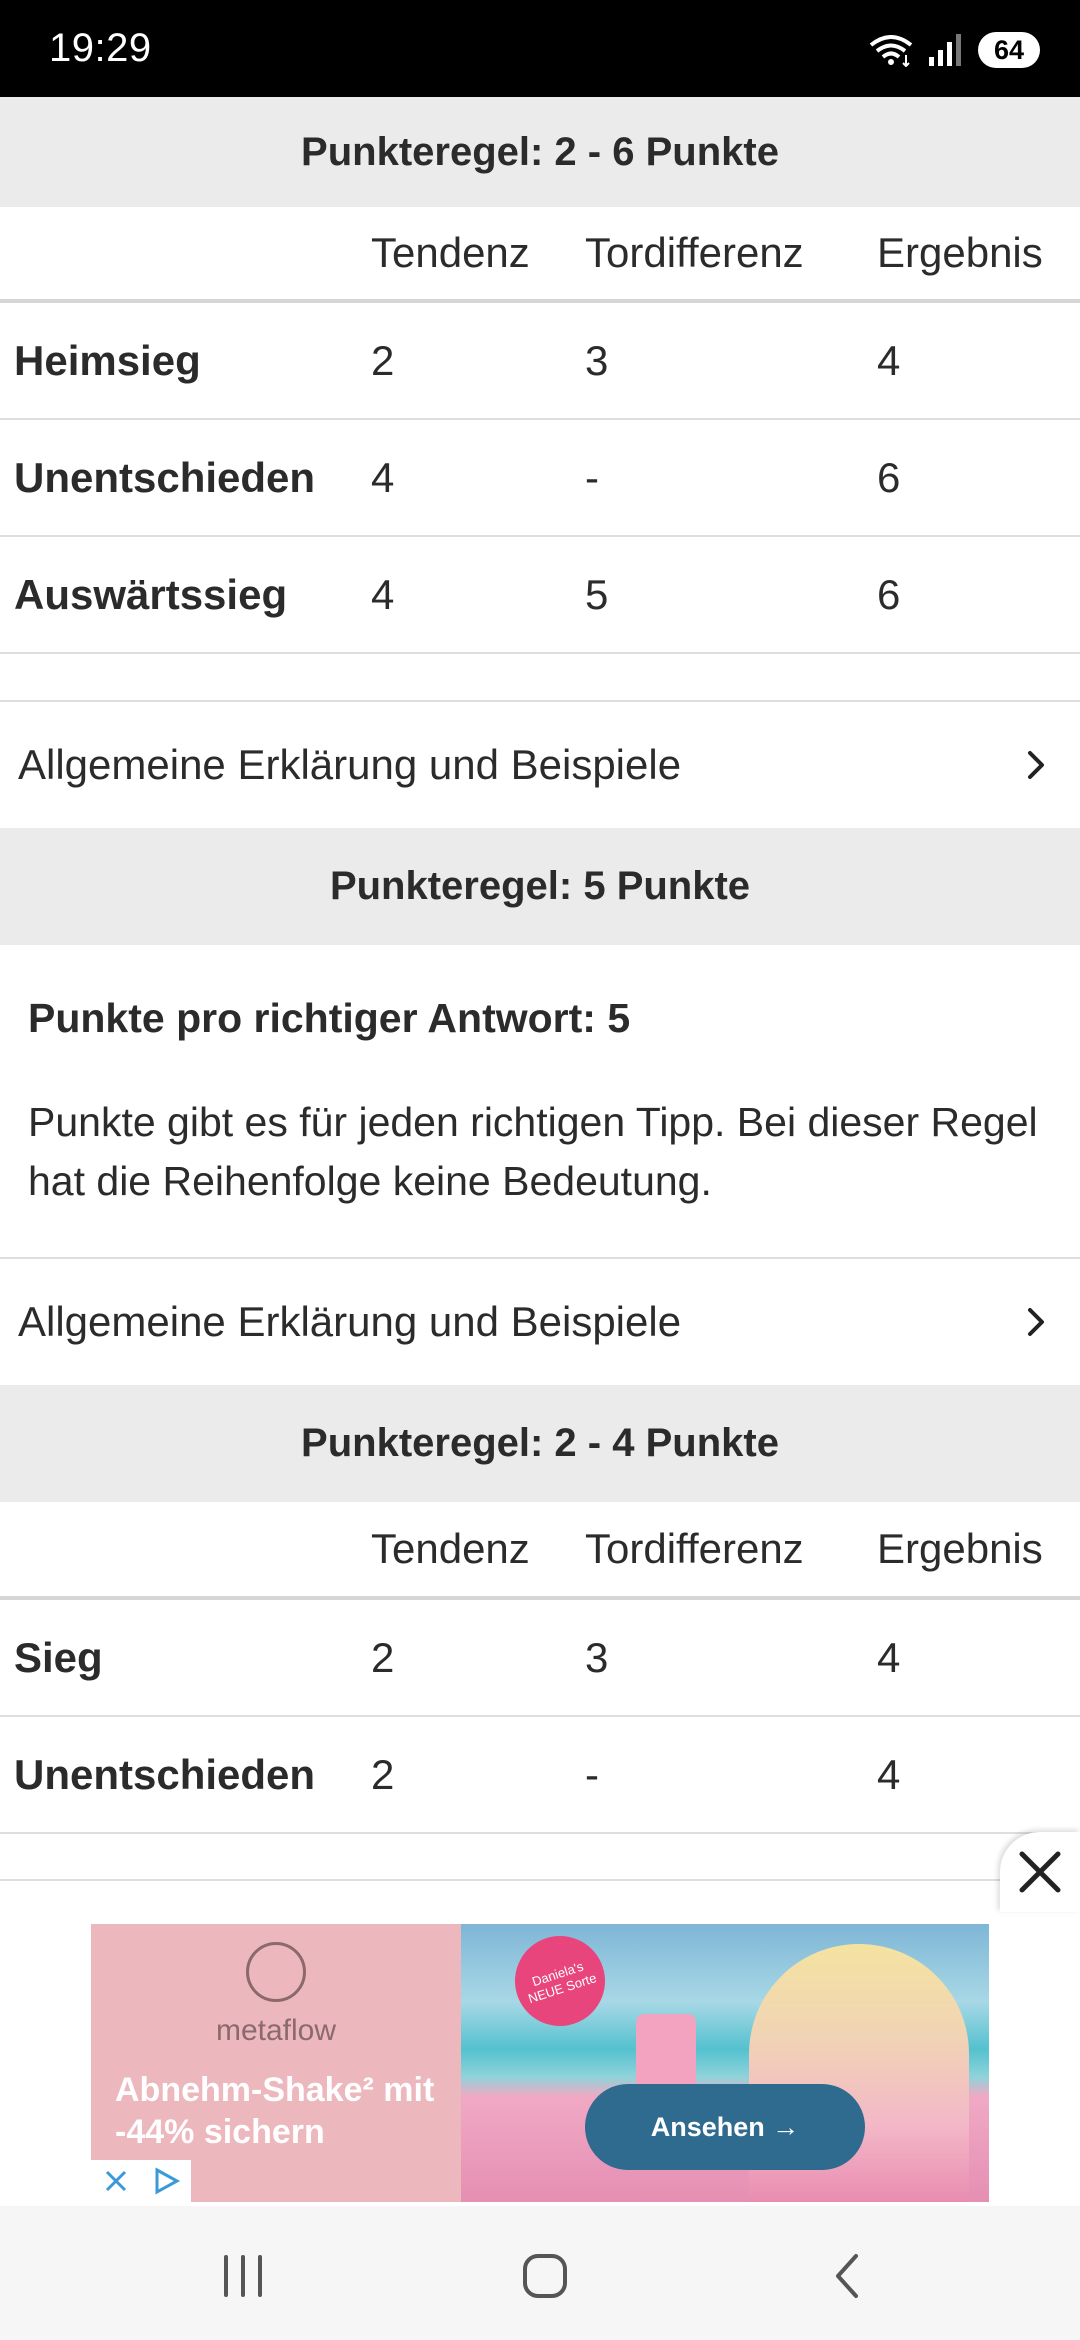 The width and height of the screenshot is (1080, 2340). Describe the element at coordinates (560, 1981) in the screenshot. I see `ad-badge: Daniela's NEUE Sorte` at that location.